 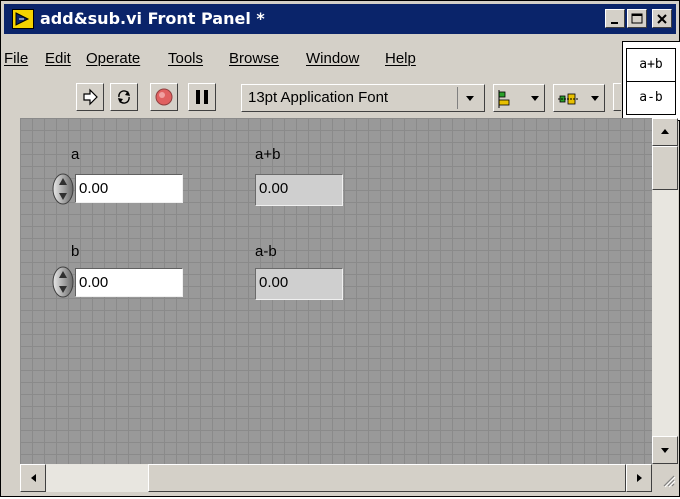 I want to click on menu-edit: Edit, so click(x=58, y=59).